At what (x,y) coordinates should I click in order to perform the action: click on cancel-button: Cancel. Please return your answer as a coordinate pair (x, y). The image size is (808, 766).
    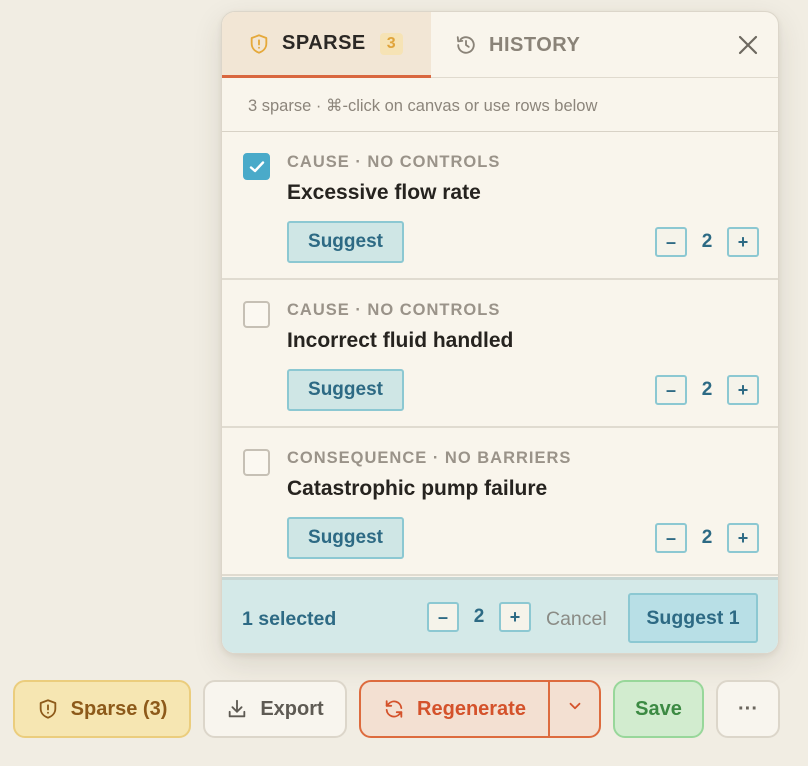
    Looking at the image, I should click on (576, 619).